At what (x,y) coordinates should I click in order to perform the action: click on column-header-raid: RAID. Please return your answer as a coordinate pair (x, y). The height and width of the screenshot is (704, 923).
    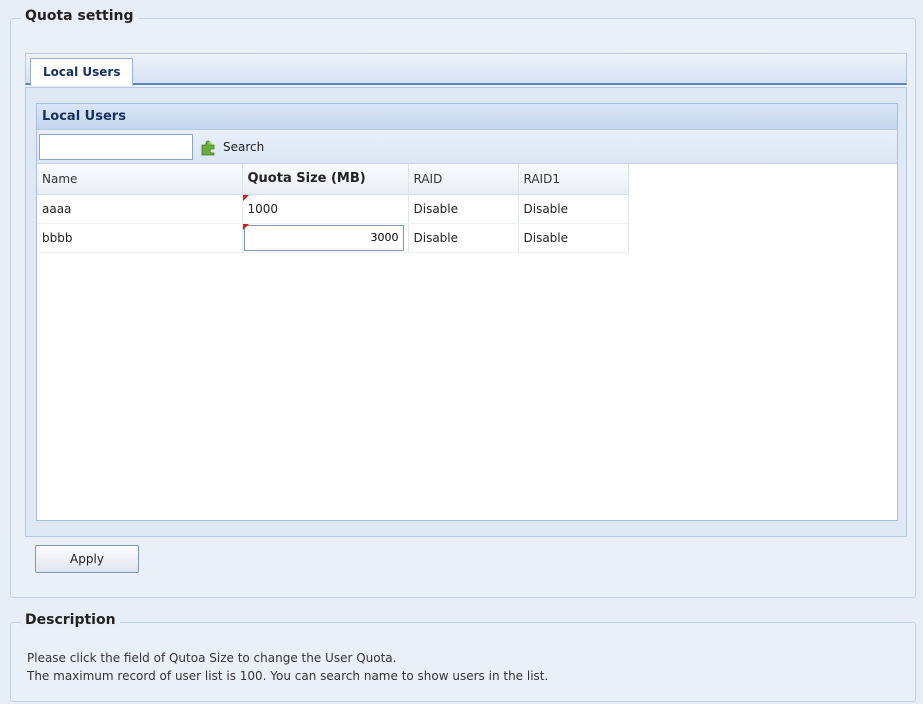
    Looking at the image, I should click on (463, 179).